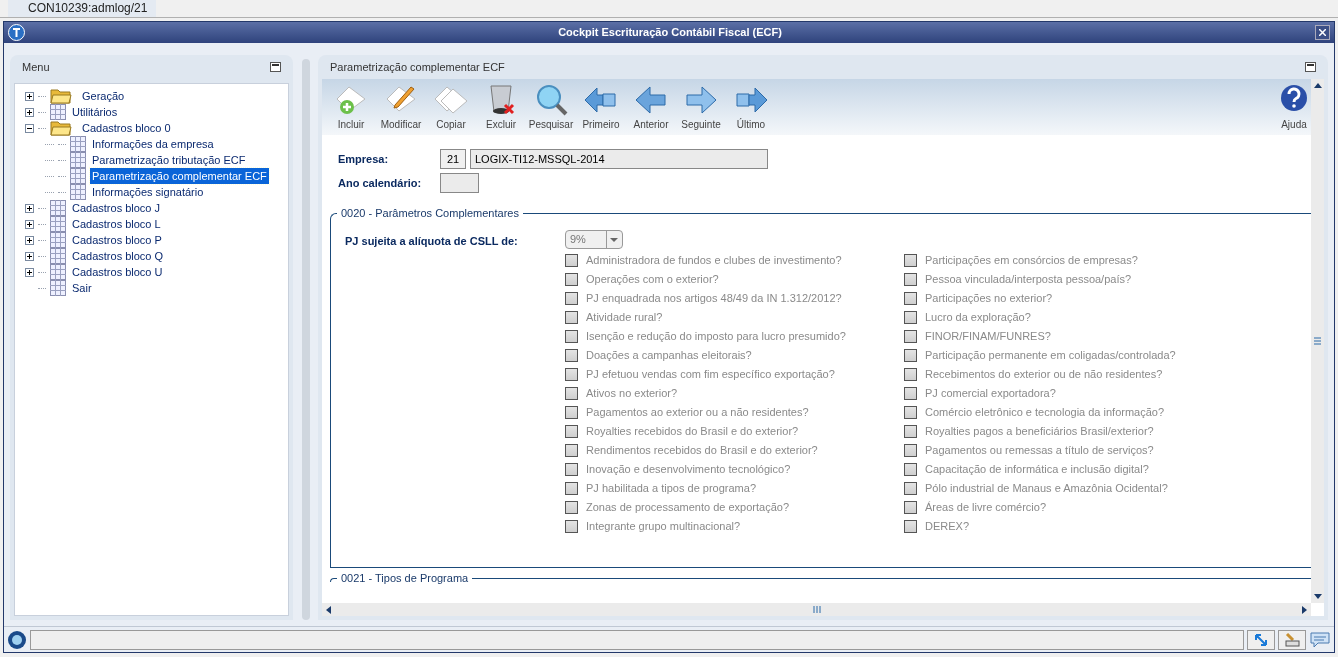 This screenshot has height=657, width=1338. Describe the element at coordinates (1317, 596) in the screenshot. I see `scroll-down-icon` at that location.